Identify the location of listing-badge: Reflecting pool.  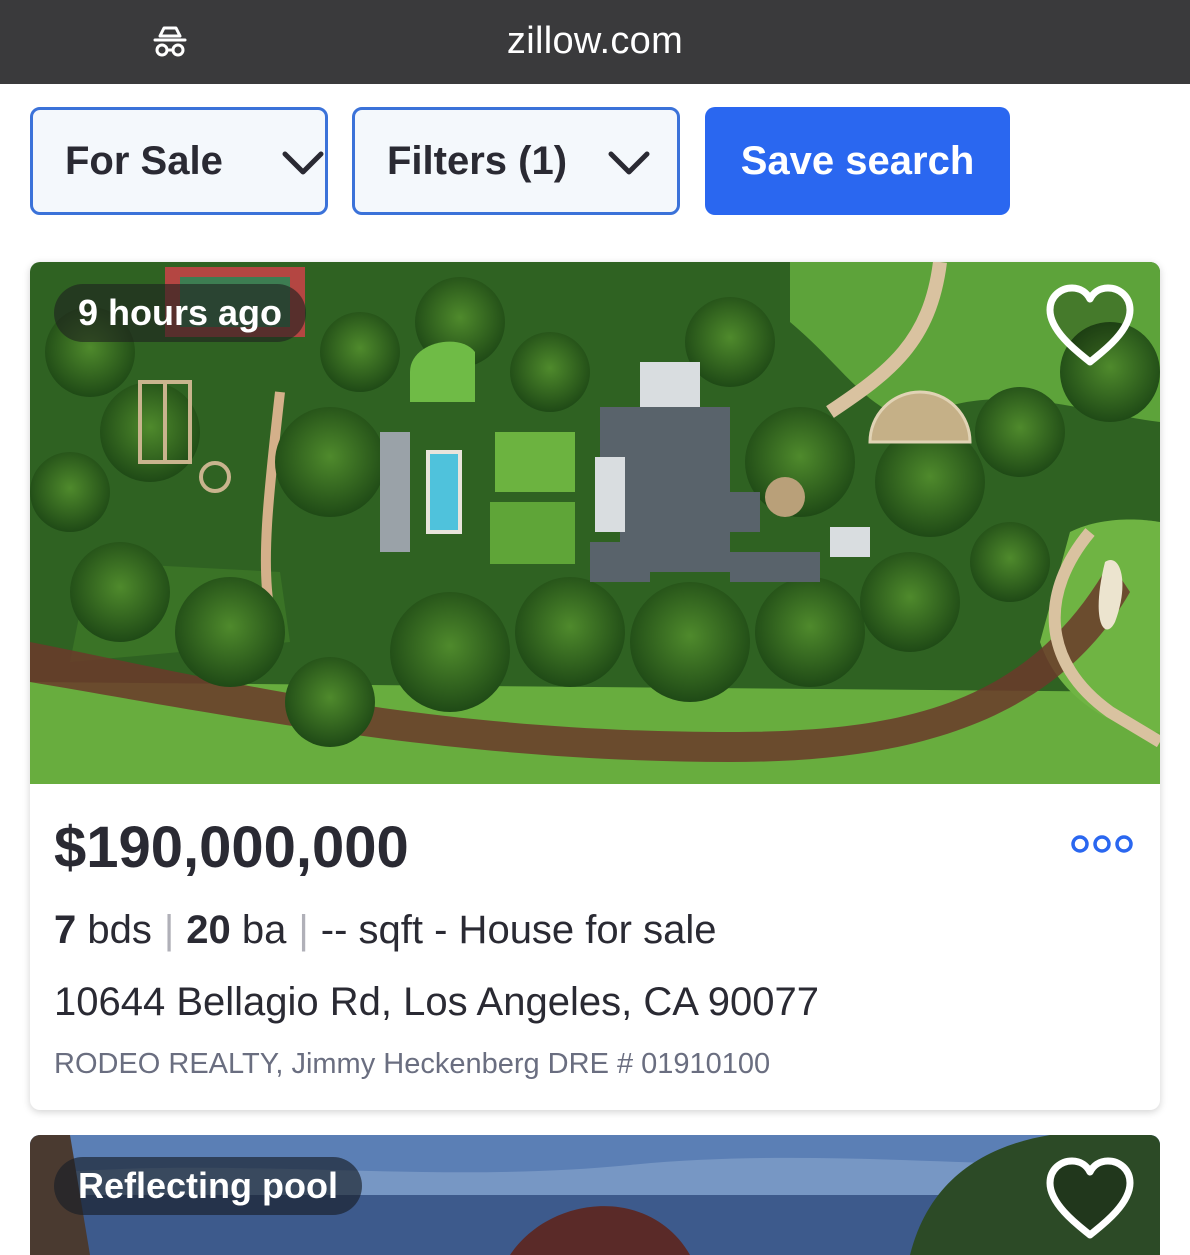
(208, 1186).